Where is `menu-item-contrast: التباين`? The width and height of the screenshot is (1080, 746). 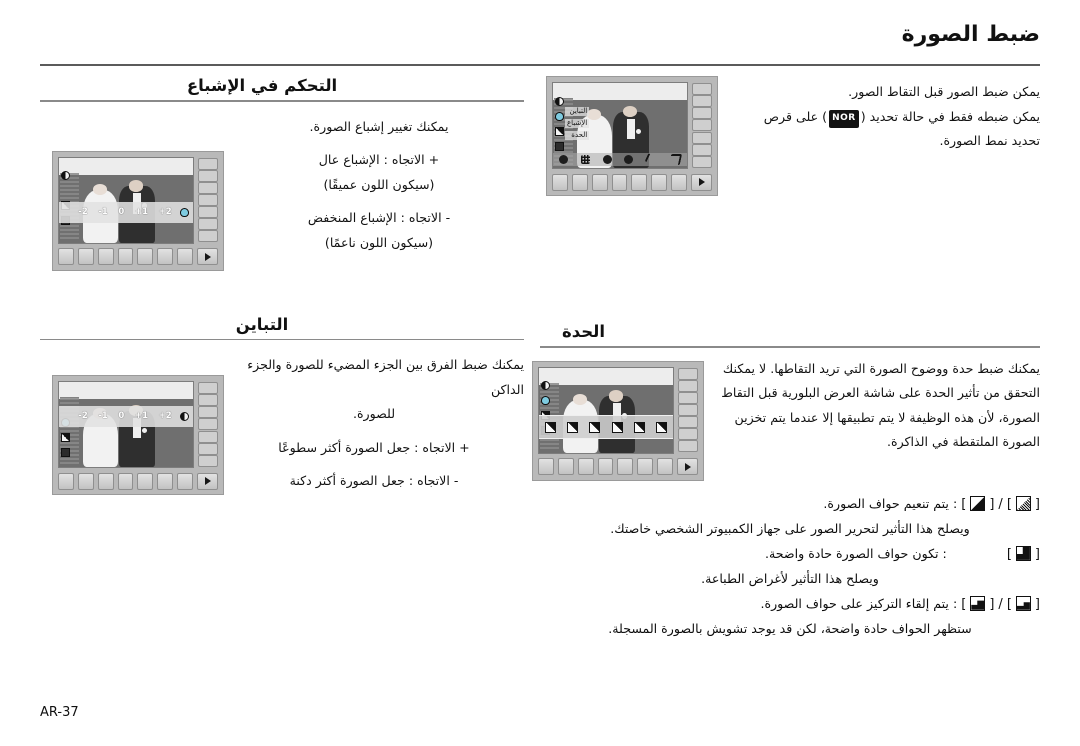
menu-item-contrast: التباين is located at coordinates (577, 111).